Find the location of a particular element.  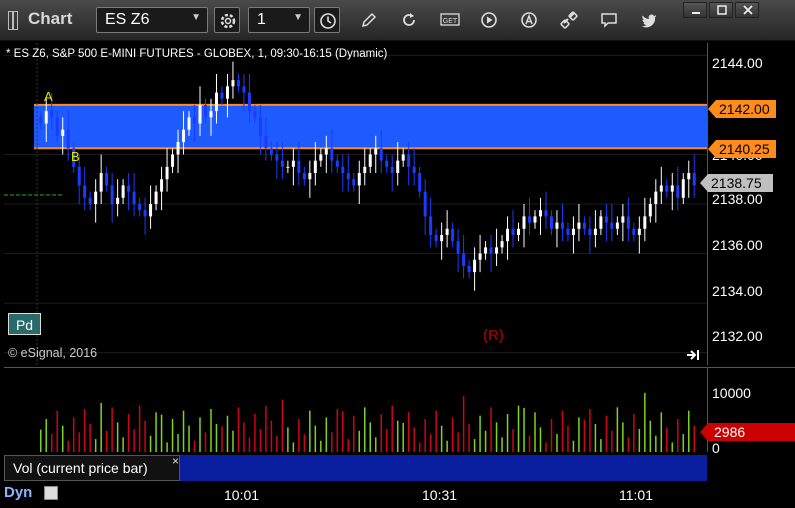

play-button is located at coordinates (489, 20).